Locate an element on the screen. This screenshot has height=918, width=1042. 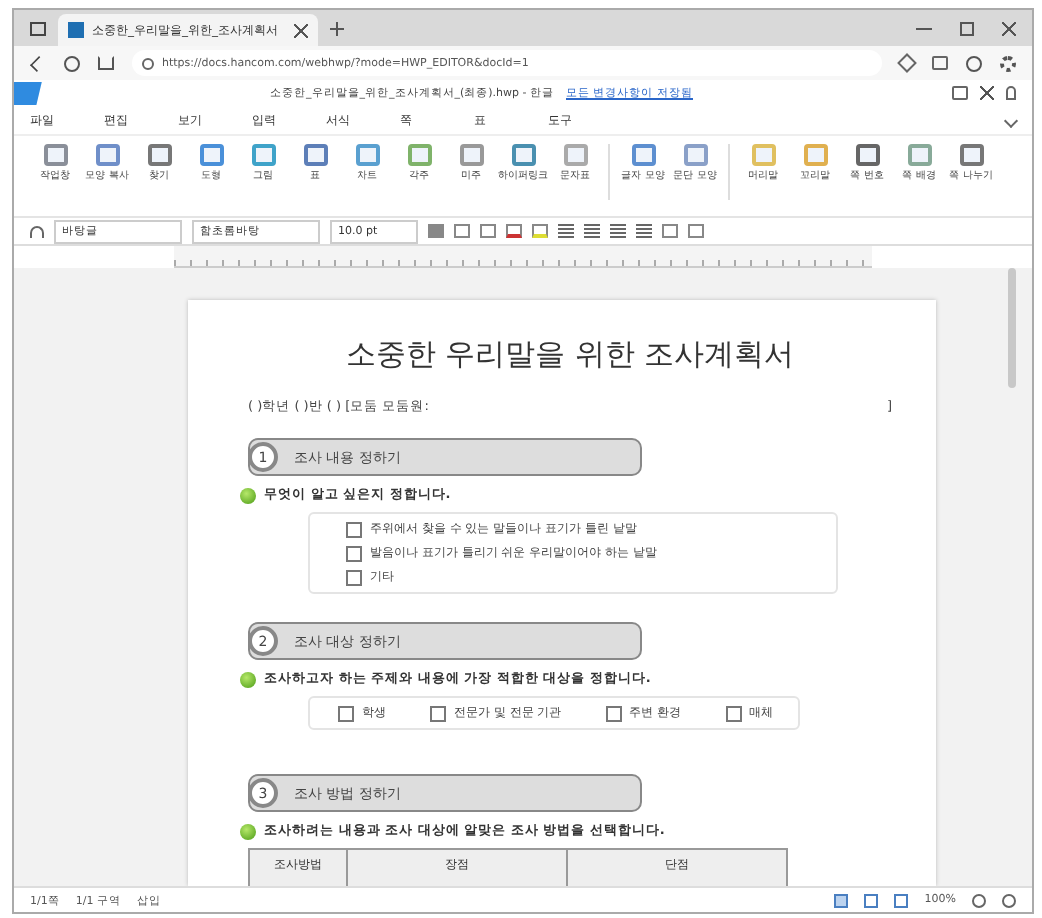
info-icon is located at coordinates (148, 63).